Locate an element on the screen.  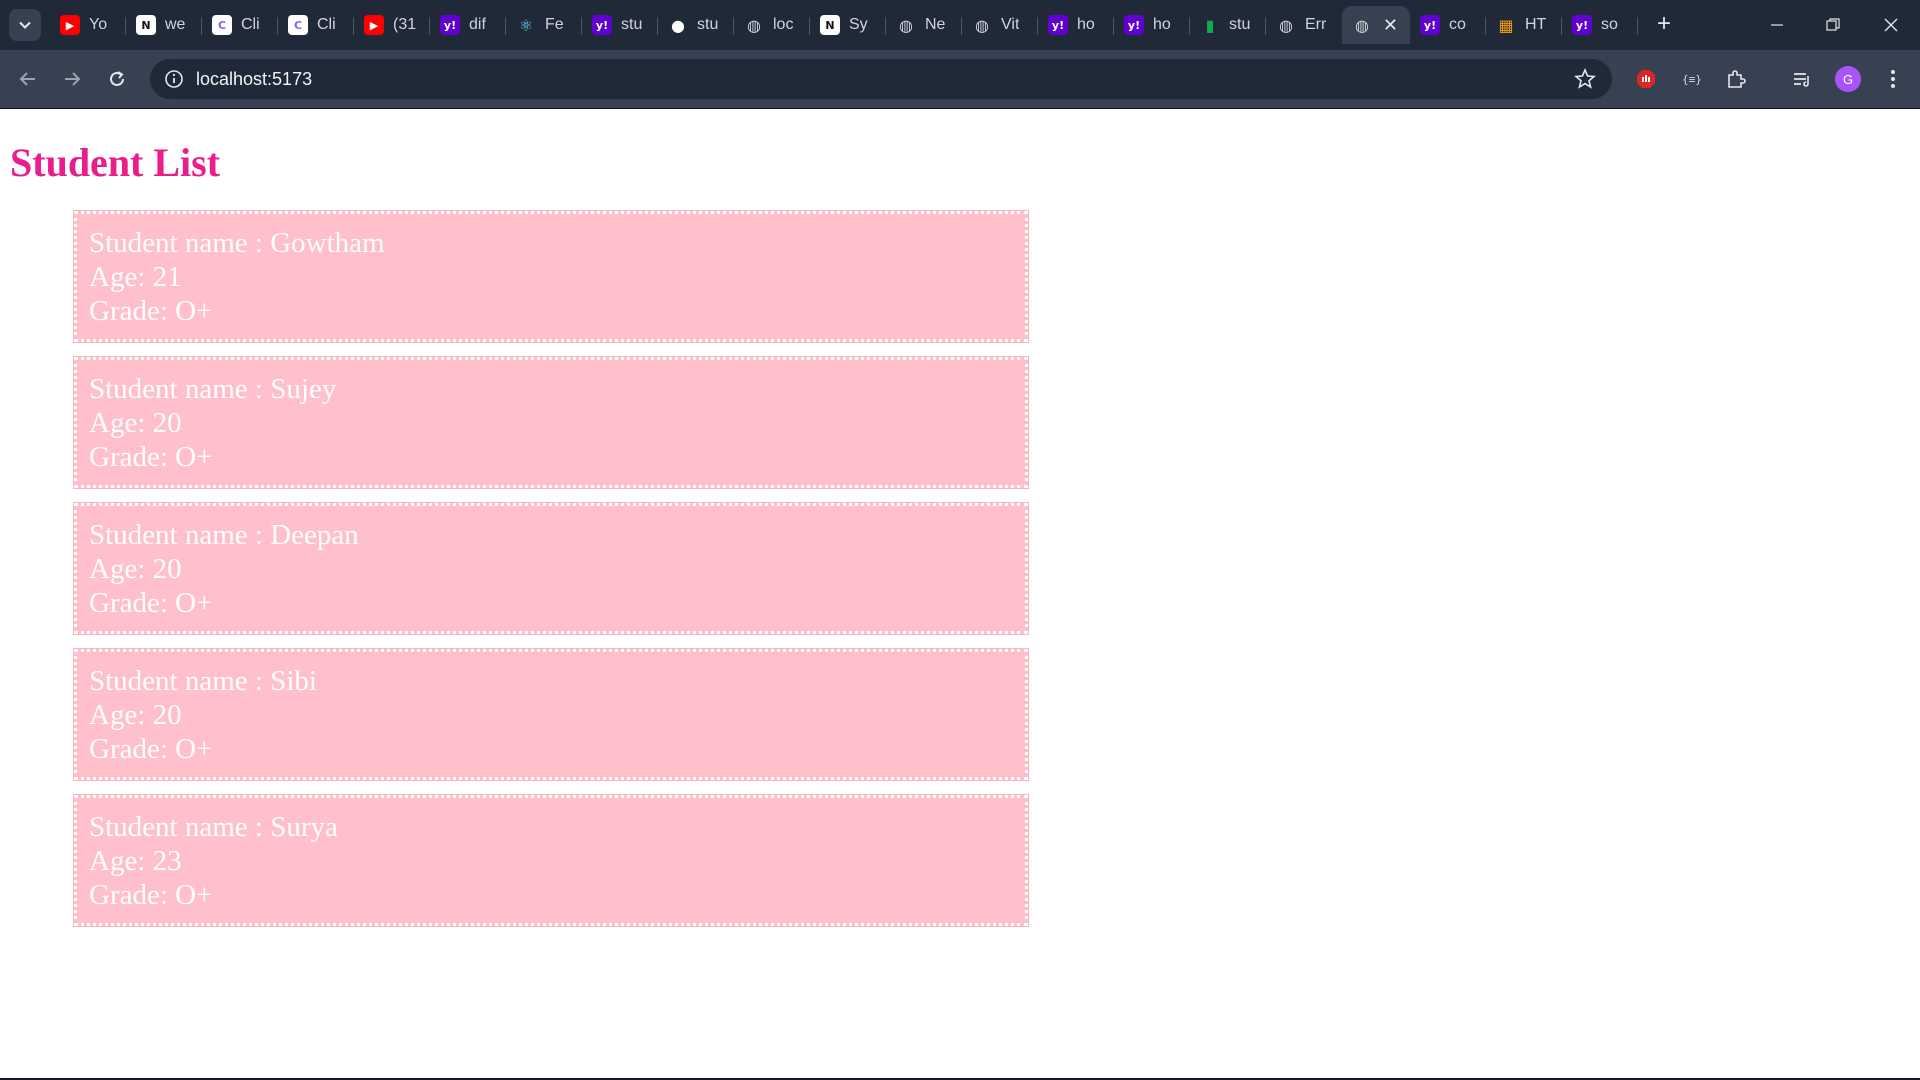
browser-toolbar: localhost:5173 {≡} is located at coordinates (960, 95).